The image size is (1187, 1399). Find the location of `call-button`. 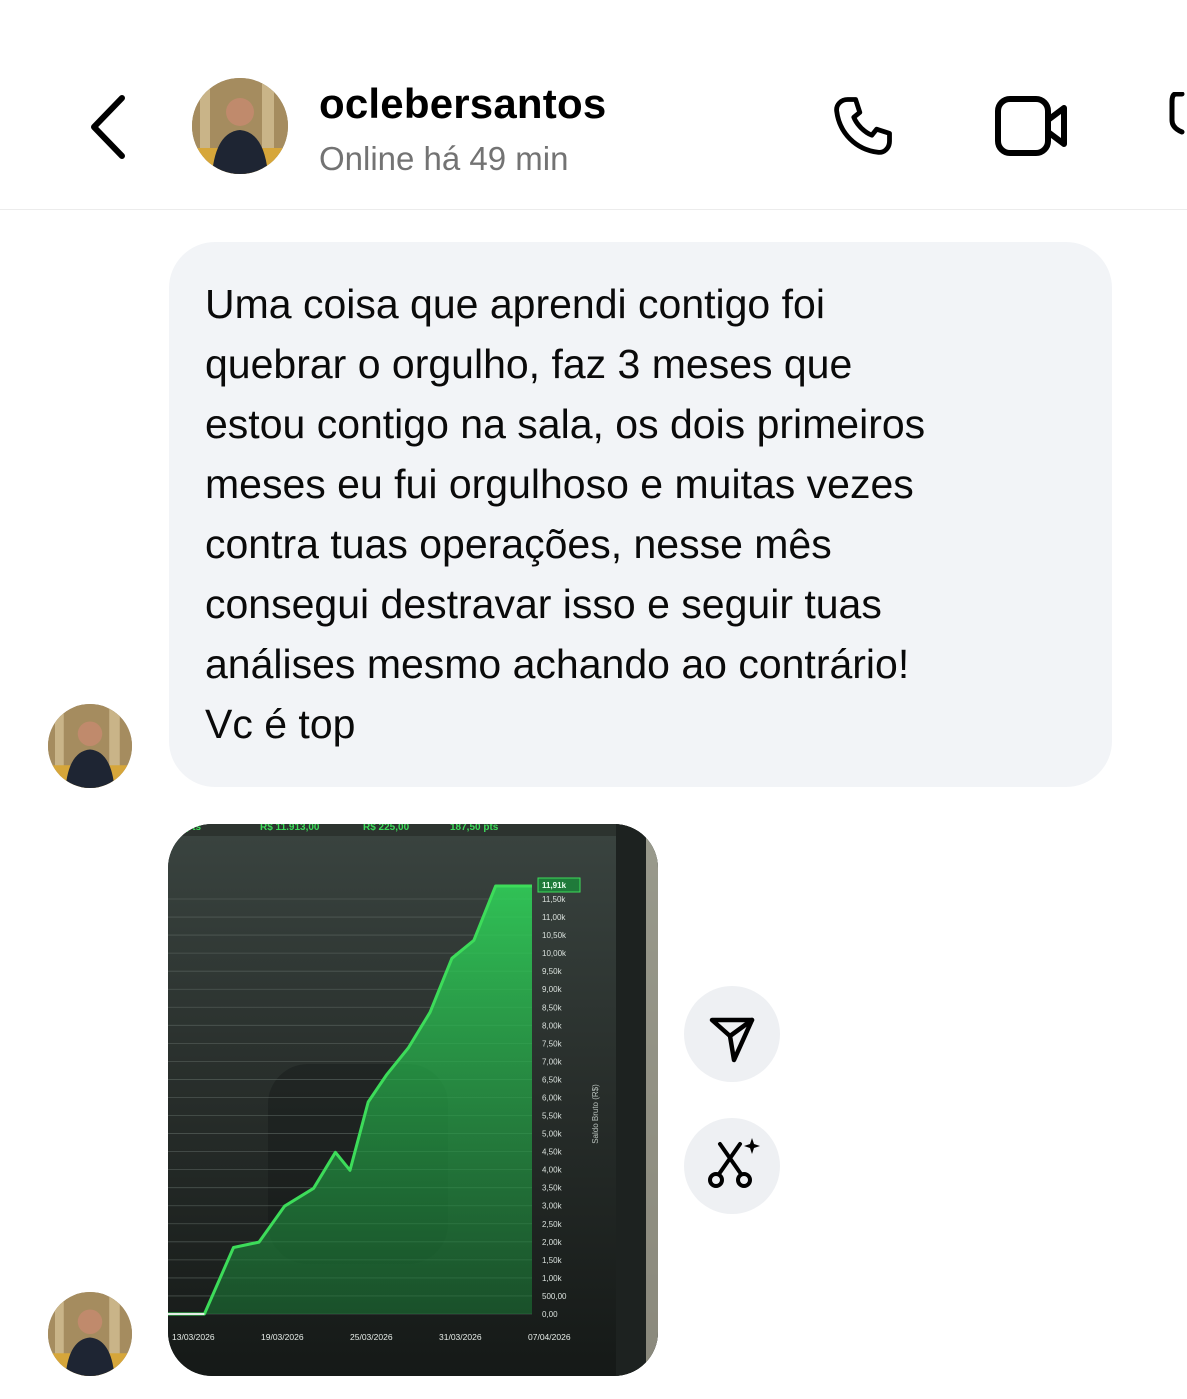

call-button is located at coordinates (864, 128).